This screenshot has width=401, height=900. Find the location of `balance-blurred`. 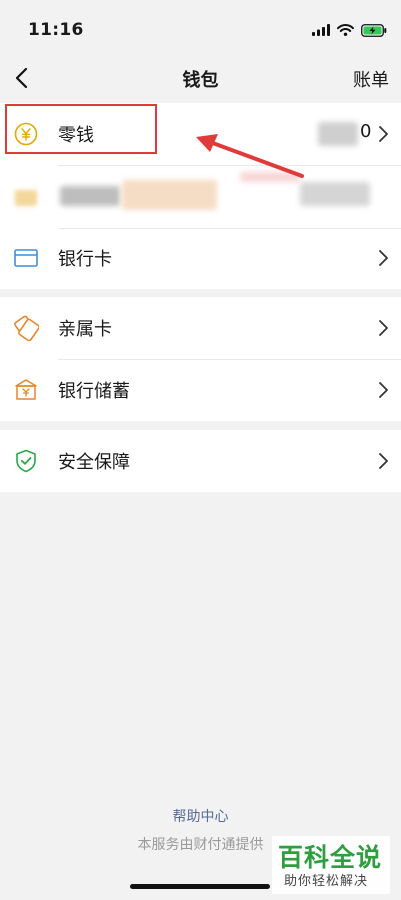

balance-blurred is located at coordinates (338, 134).